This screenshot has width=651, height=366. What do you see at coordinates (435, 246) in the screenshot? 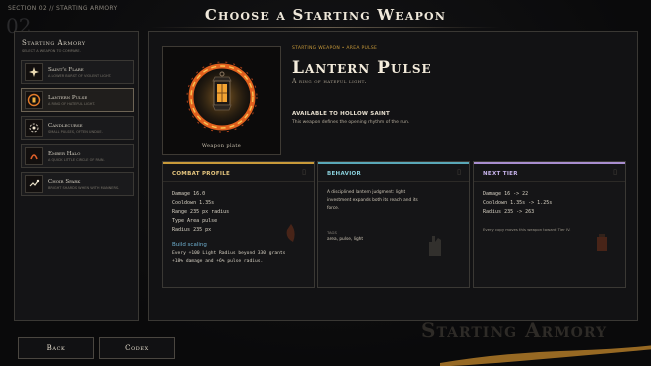
I see `hand-ghost-icon` at bounding box center [435, 246].